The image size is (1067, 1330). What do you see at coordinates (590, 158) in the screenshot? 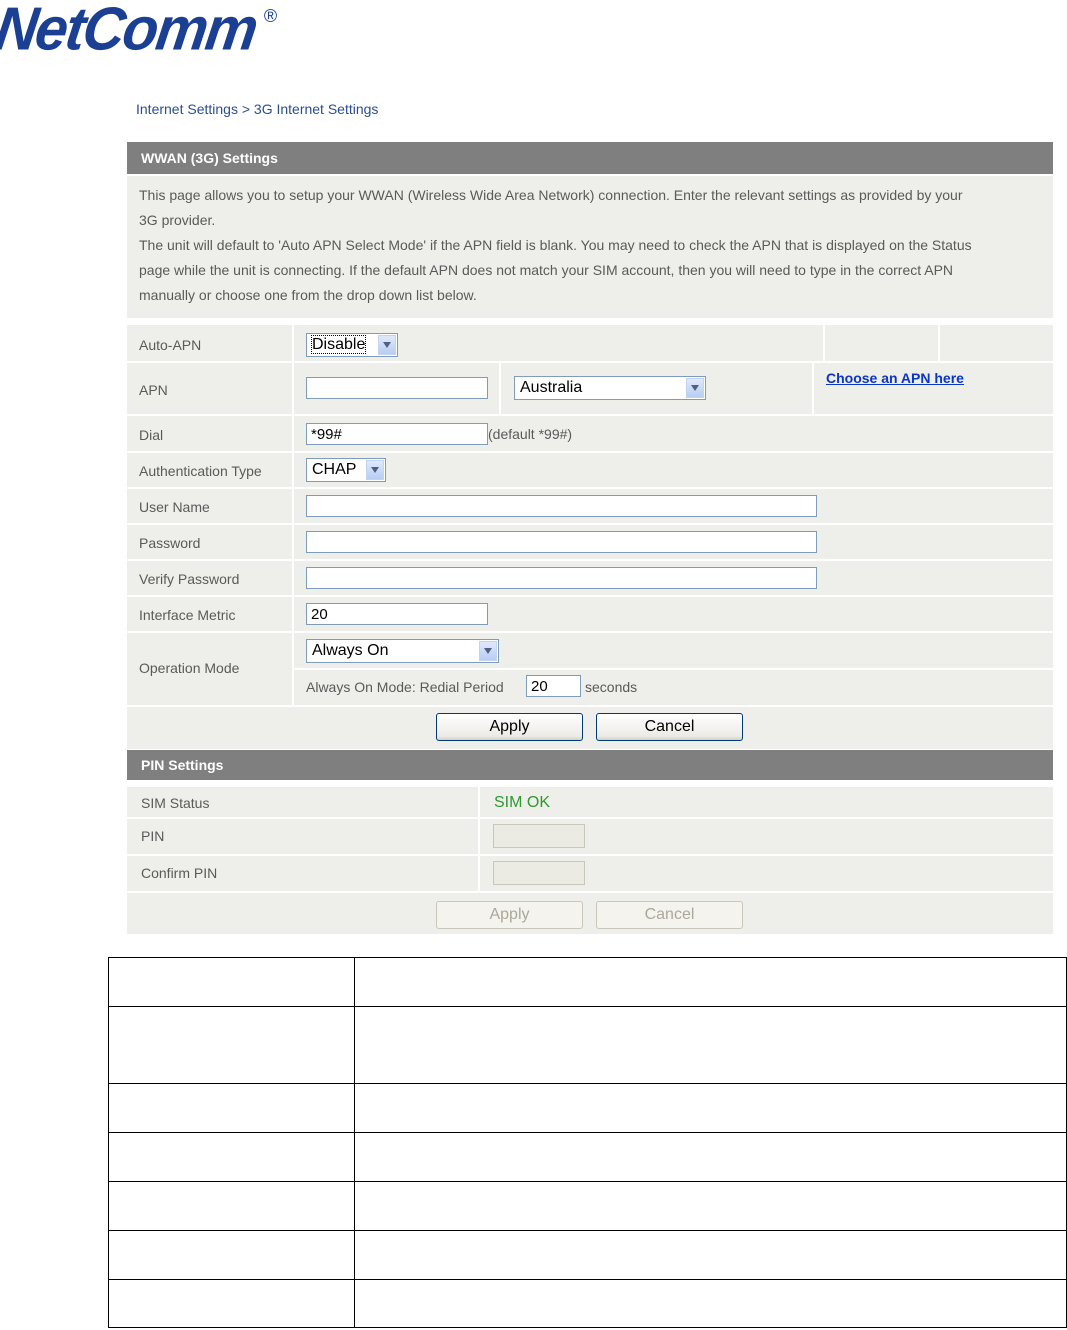
I see `wwan-settings-header: WWAN (3G) Settings` at bounding box center [590, 158].